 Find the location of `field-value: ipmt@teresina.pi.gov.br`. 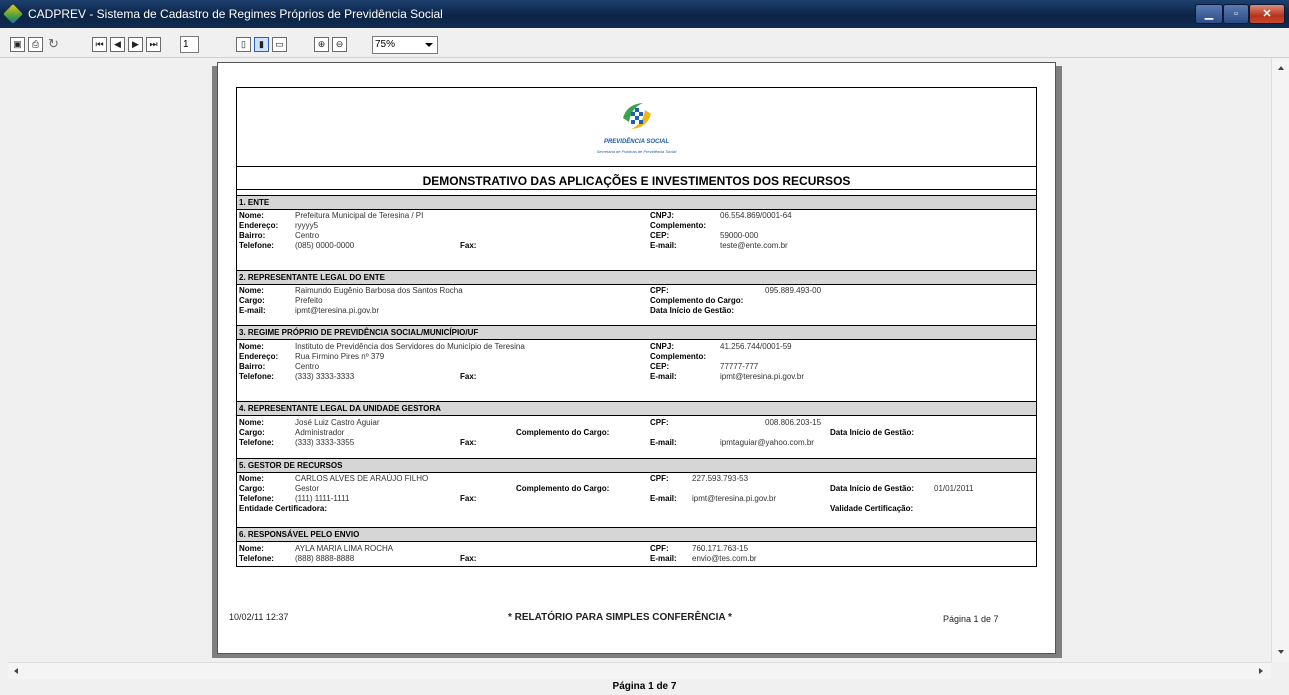

field-value: ipmt@teresina.pi.gov.br is located at coordinates (762, 376).